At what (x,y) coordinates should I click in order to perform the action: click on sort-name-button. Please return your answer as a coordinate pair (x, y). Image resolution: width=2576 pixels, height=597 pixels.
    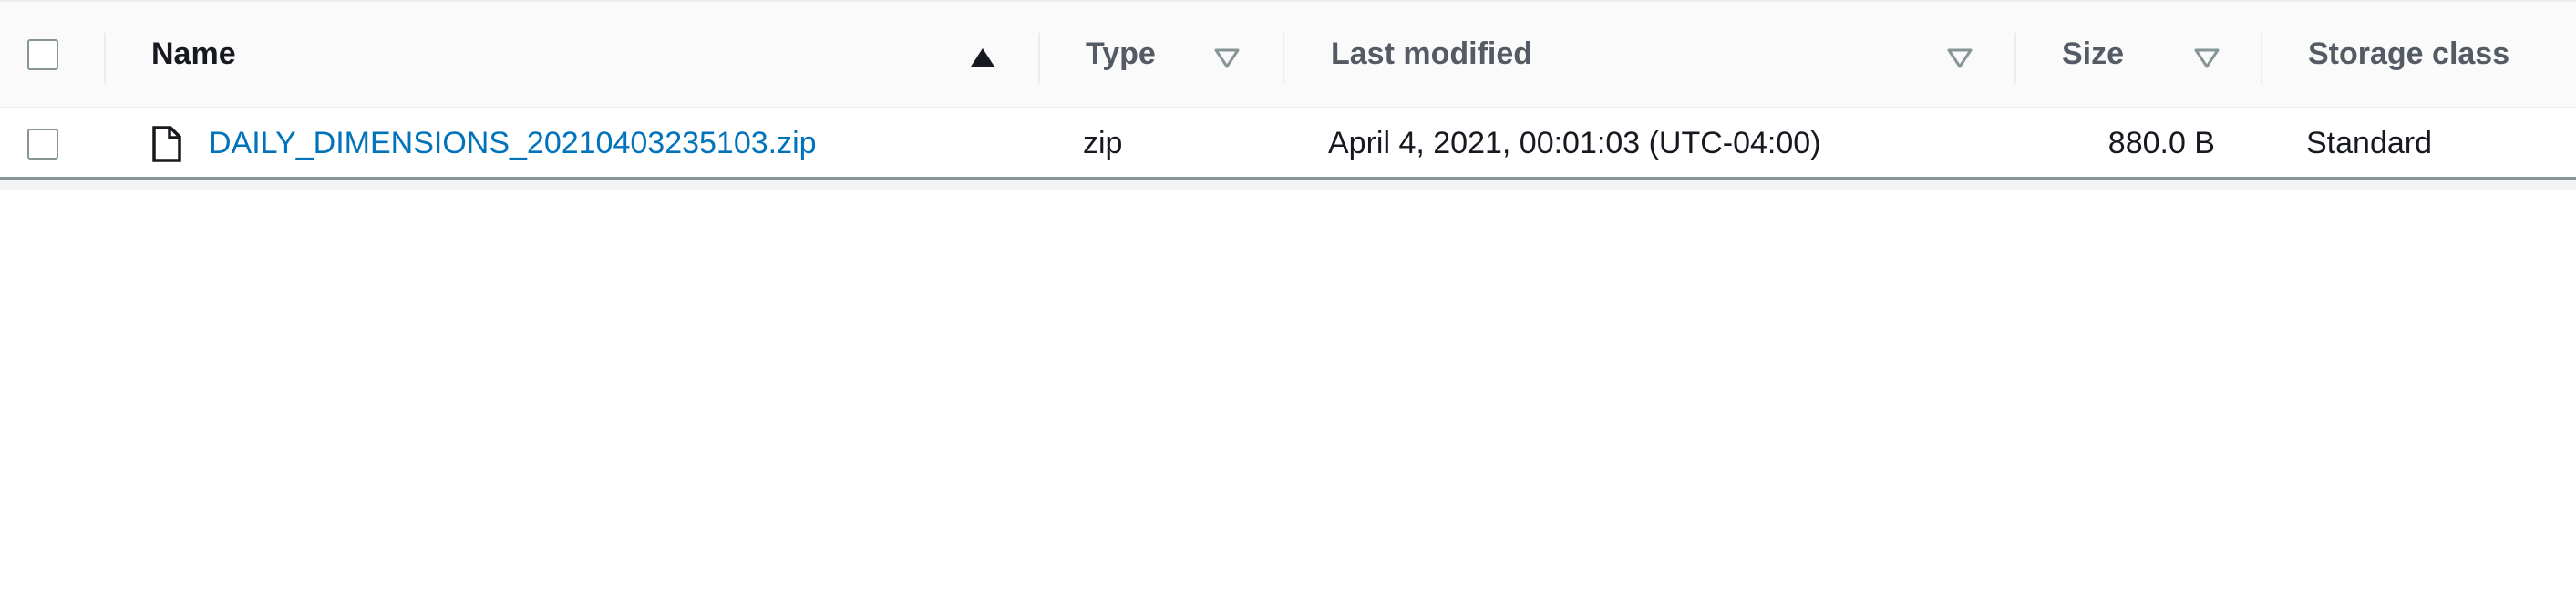
    Looking at the image, I should click on (982, 57).